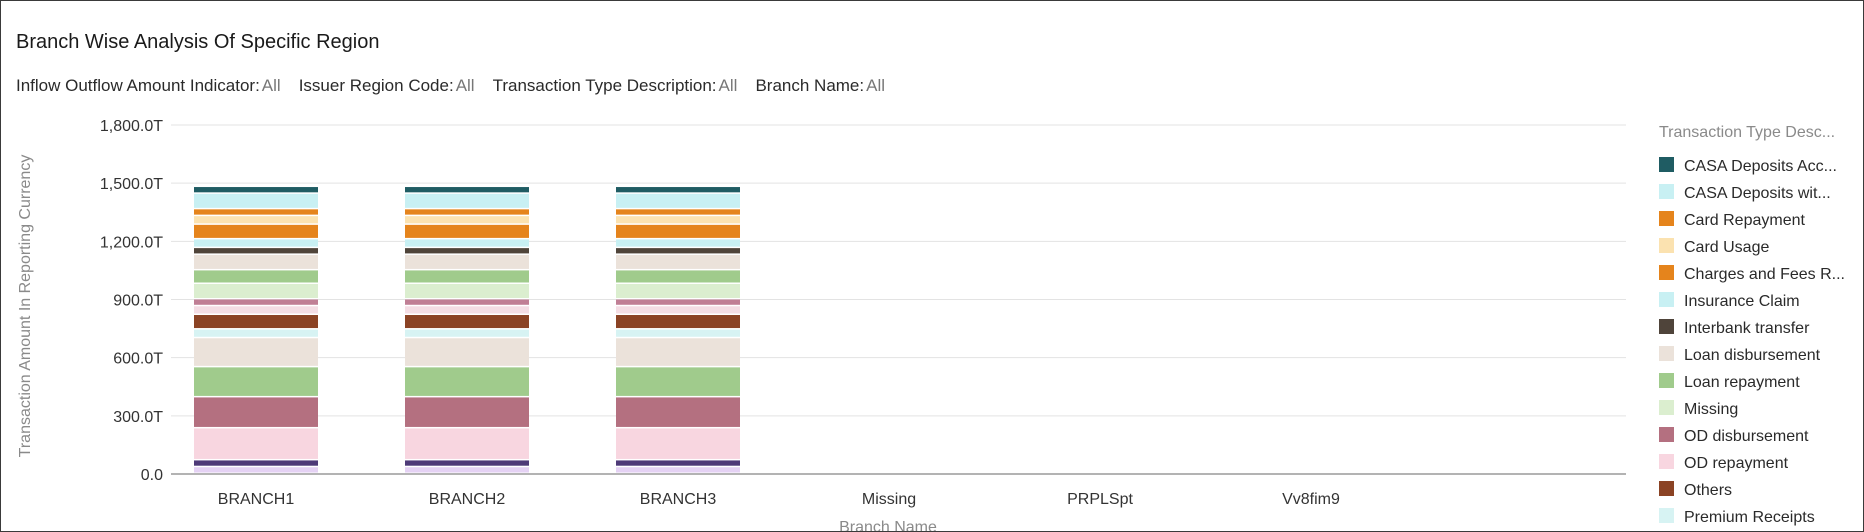 The image size is (1864, 532). Describe the element at coordinates (1698, 409) in the screenshot. I see `legend-item: Missing` at that location.